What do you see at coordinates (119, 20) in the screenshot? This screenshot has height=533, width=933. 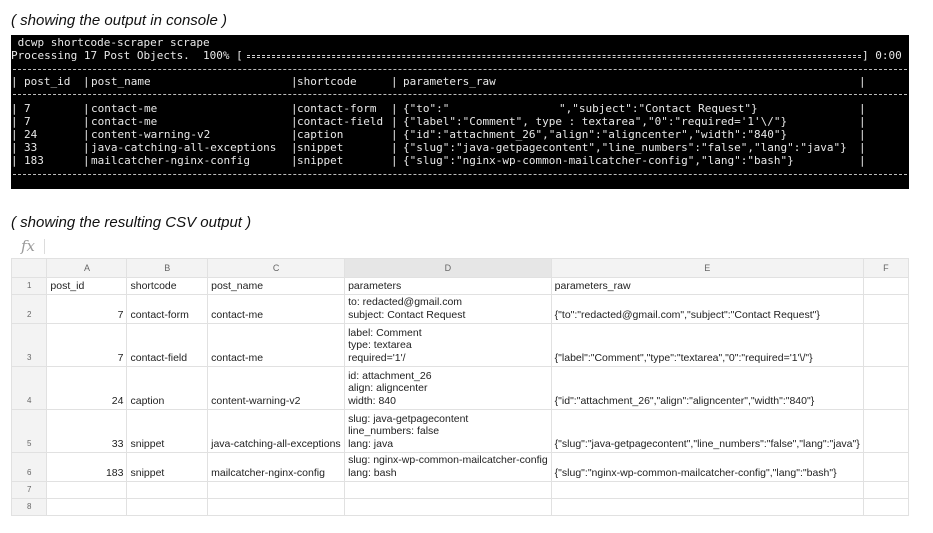 I see `console-caption: ( showing the output in console )` at bounding box center [119, 20].